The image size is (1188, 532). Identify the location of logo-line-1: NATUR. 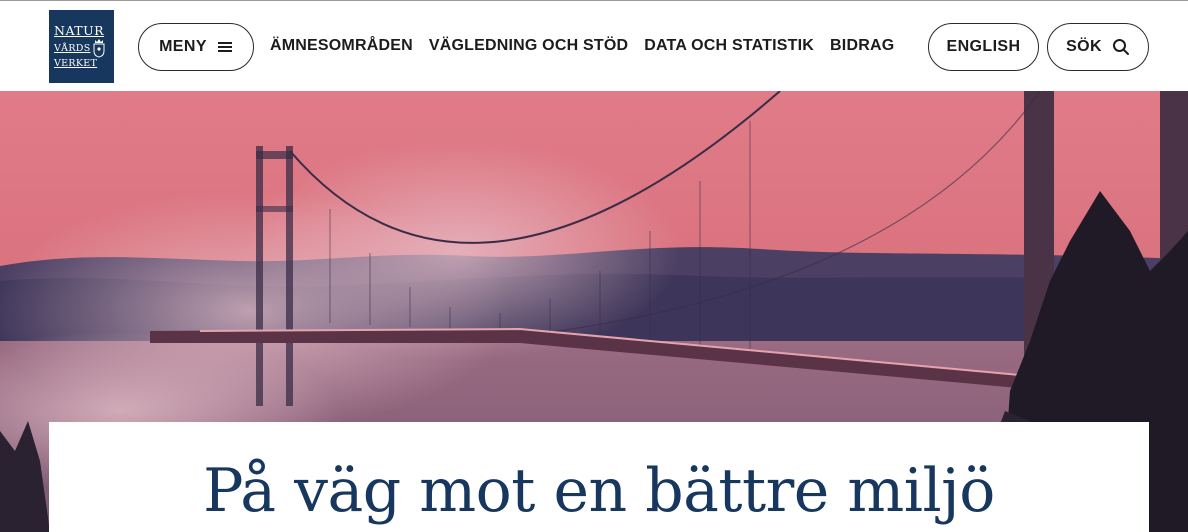
(79, 30).